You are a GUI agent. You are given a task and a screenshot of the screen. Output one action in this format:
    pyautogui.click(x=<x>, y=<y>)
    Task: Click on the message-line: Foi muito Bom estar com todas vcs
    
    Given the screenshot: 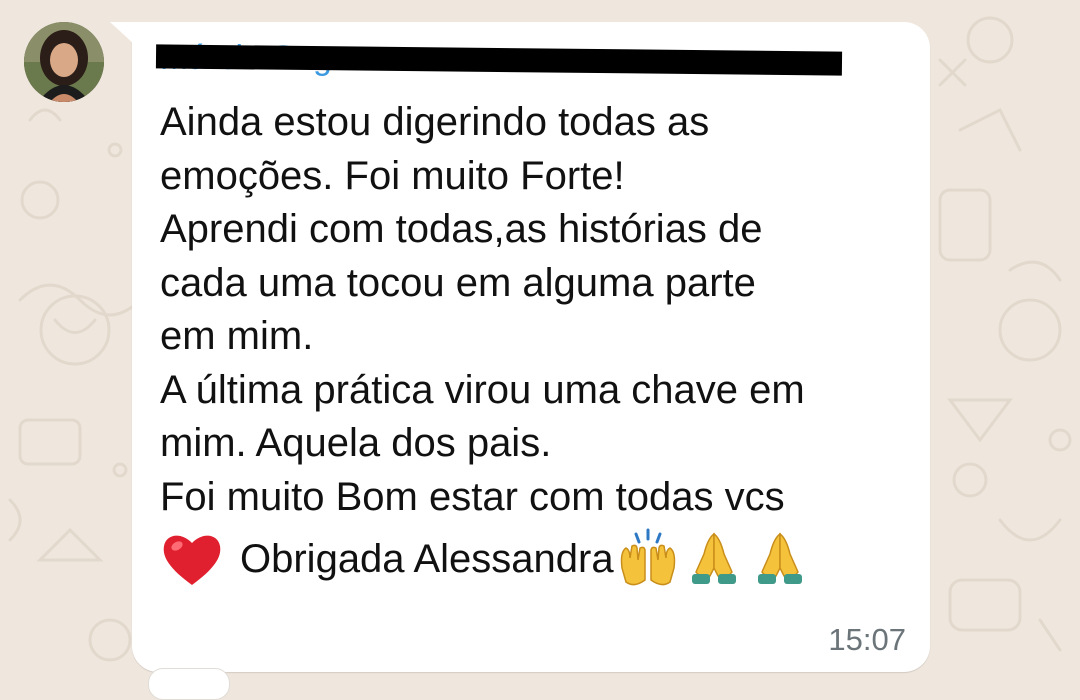 What is the action you would take?
    pyautogui.click(x=472, y=496)
    